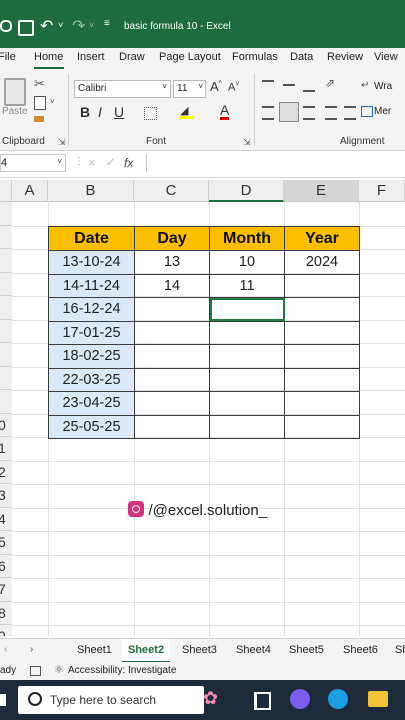 This screenshot has width=405, height=720. I want to click on header-month: Month, so click(247, 238).